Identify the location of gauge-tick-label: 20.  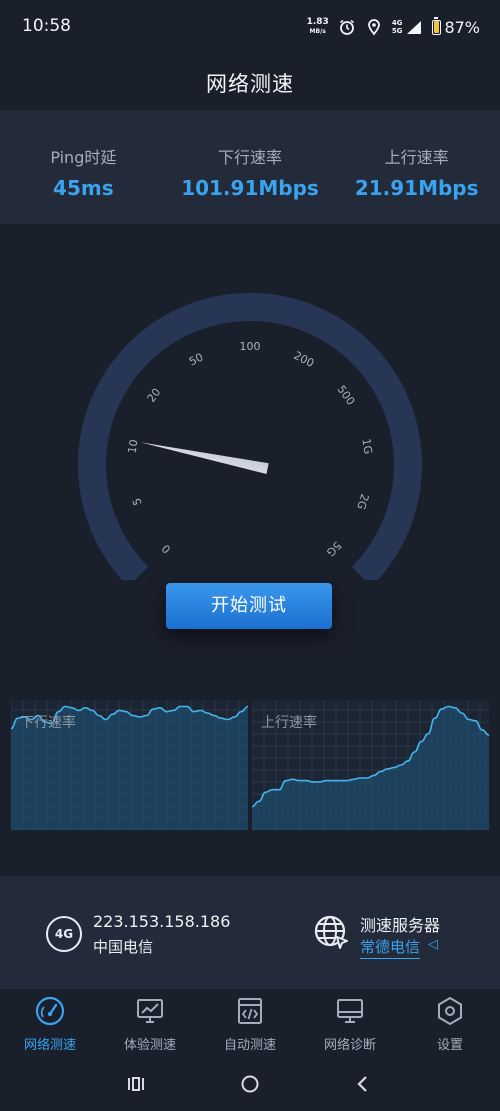
(154, 395).